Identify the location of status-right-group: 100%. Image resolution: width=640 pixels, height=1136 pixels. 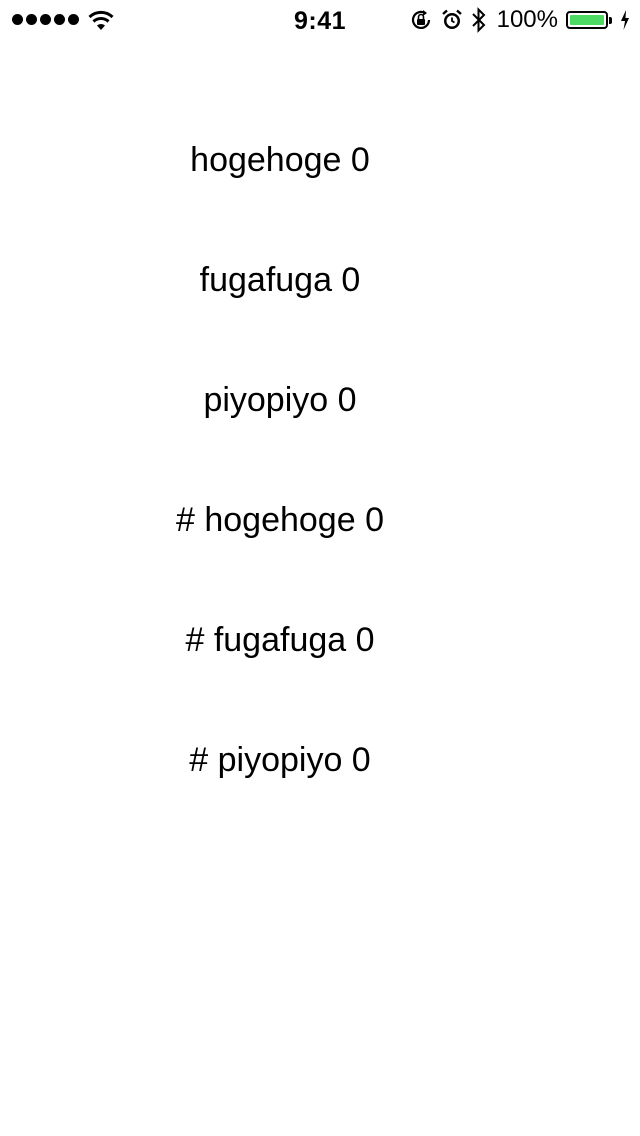
(519, 20).